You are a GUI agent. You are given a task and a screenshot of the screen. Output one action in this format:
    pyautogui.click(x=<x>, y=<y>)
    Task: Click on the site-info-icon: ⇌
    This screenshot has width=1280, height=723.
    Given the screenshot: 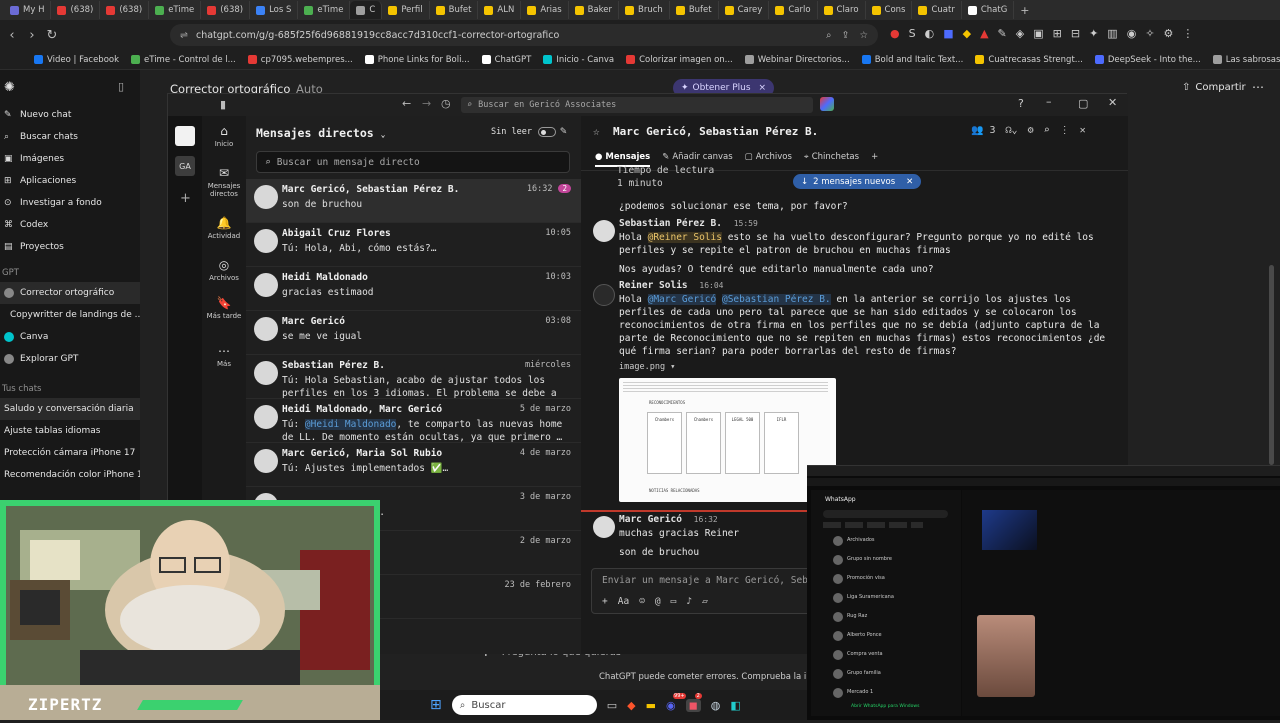 What is the action you would take?
    pyautogui.click(x=184, y=35)
    